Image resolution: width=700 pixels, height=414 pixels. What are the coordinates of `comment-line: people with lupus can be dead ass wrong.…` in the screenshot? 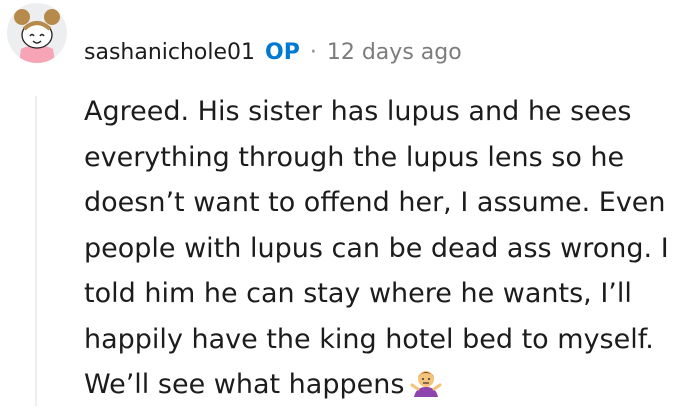 It's located at (376, 248).